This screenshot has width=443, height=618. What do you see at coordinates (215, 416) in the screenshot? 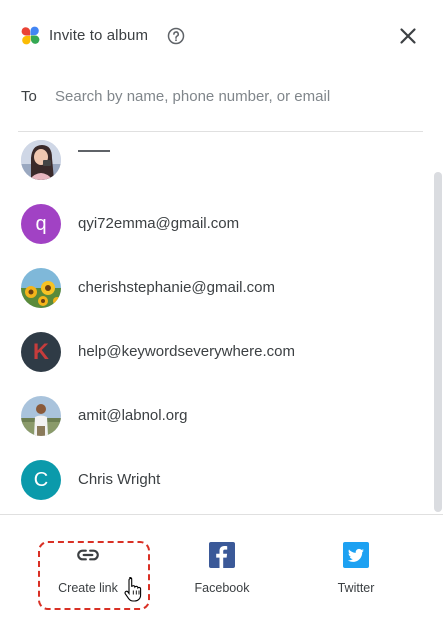
I see `contact-item: amit@labnol.org` at bounding box center [215, 416].